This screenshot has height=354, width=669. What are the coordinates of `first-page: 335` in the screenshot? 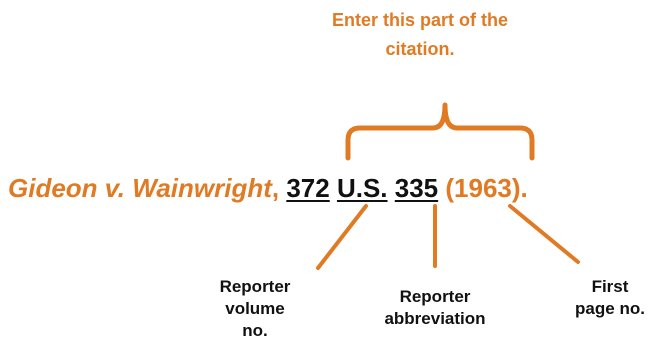 It's located at (416, 188).